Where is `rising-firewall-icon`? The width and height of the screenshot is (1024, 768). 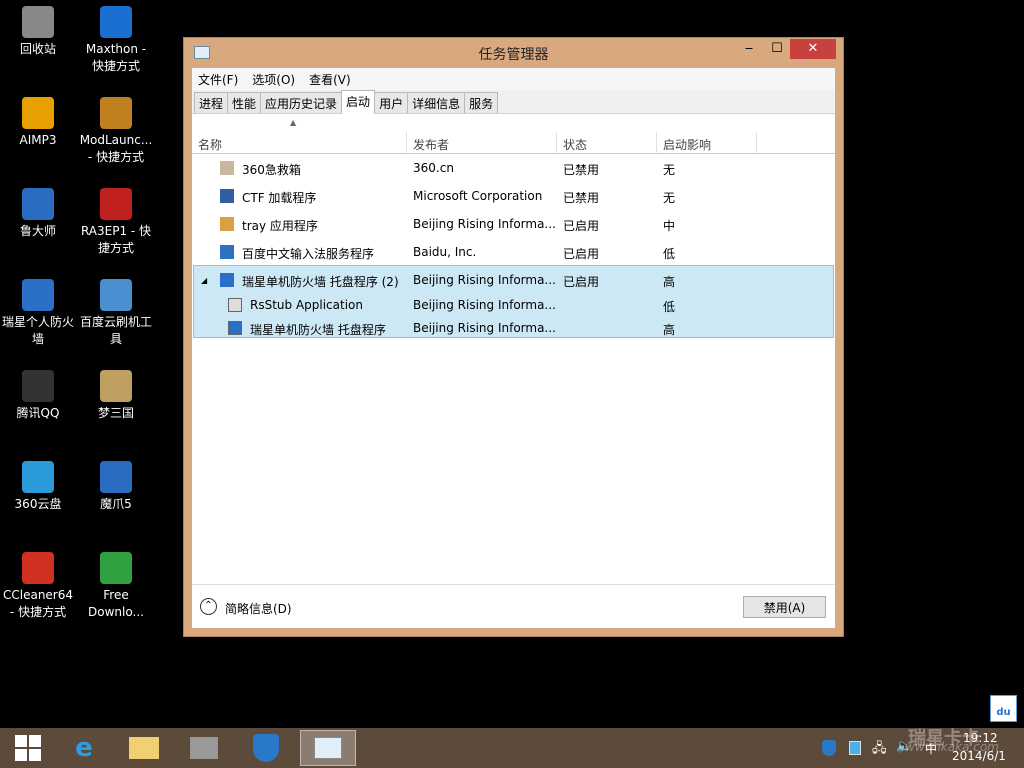 rising-firewall-icon is located at coordinates (38, 295).